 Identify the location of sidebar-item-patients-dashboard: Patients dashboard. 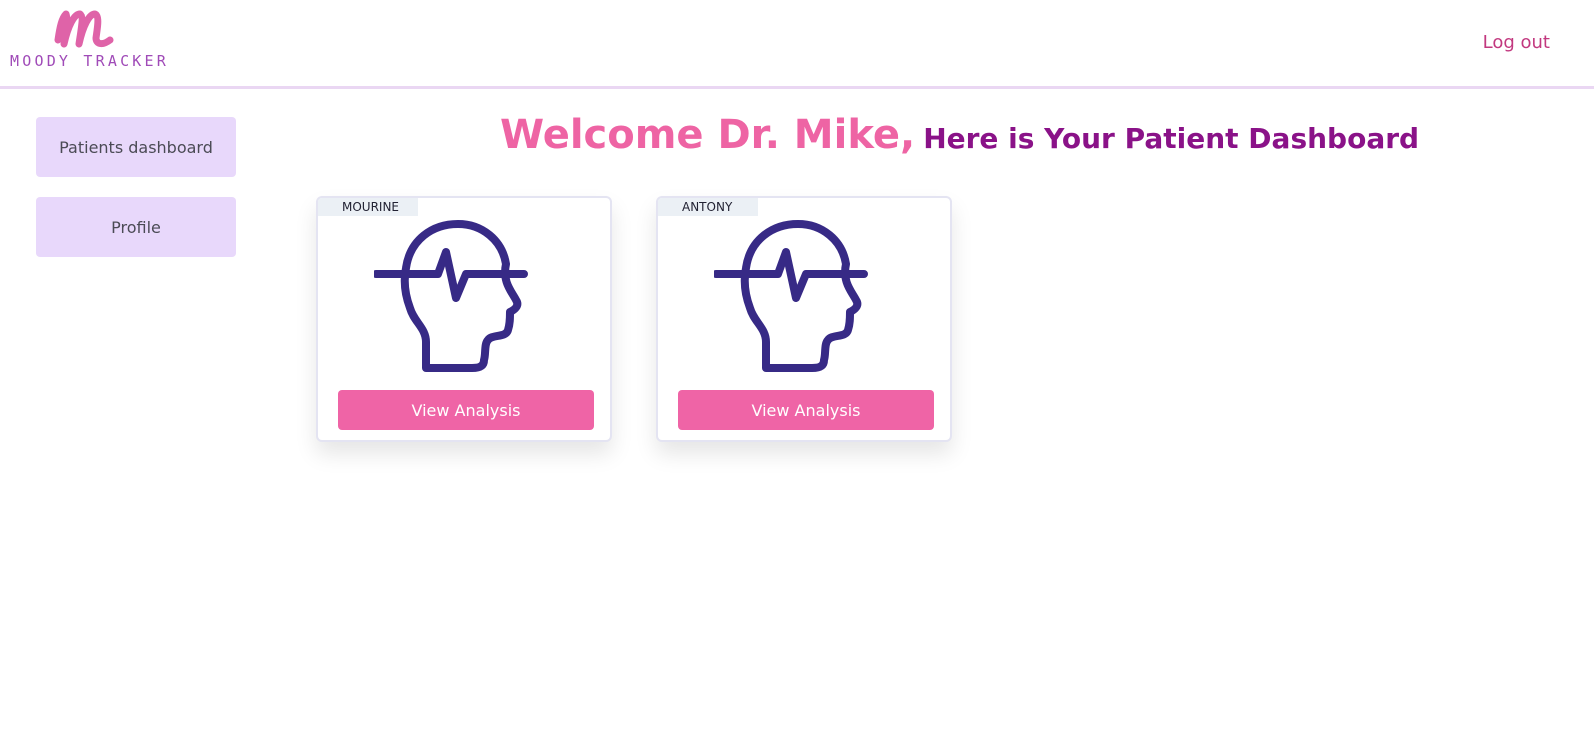
(136, 147).